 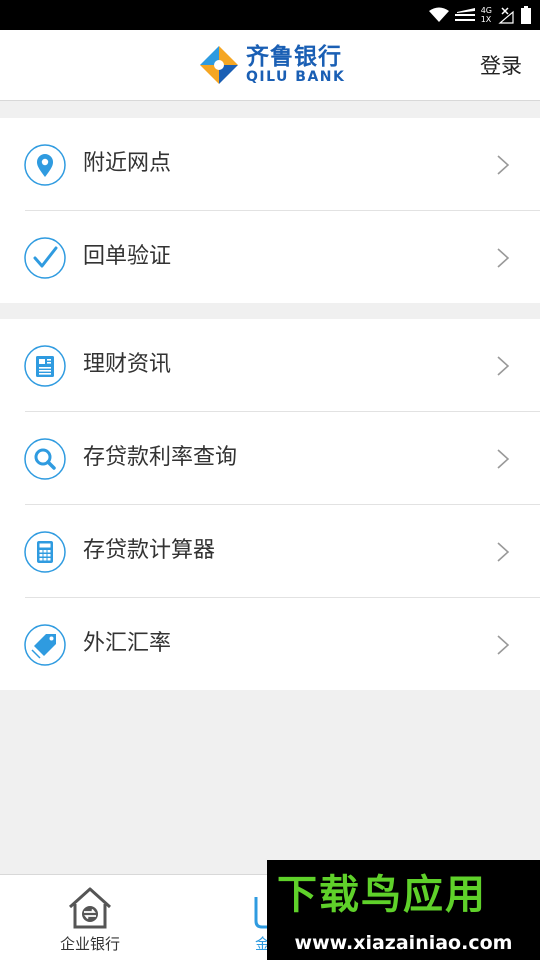 I want to click on logo-english-name: QILU BANK, so click(x=296, y=77).